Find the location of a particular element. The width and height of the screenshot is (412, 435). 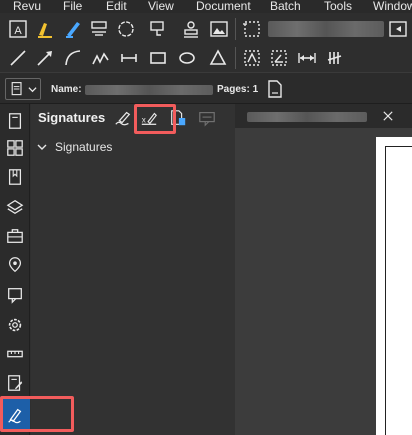

pen-tool-icon is located at coordinates (73, 29).